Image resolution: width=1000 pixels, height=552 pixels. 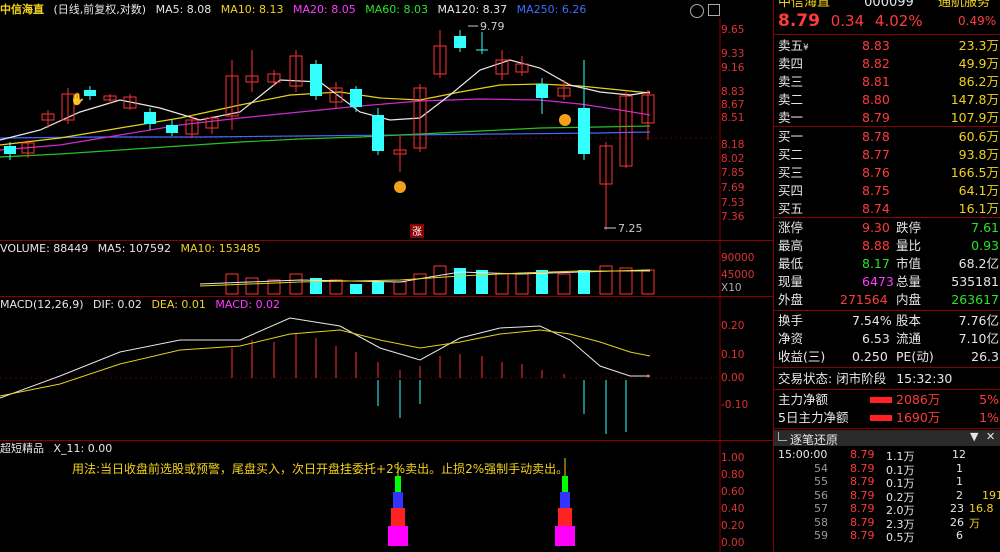 What do you see at coordinates (888, 45) in the screenshot?
I see `ask-row: 卖五¥ 8.83 23.3万` at bounding box center [888, 45].